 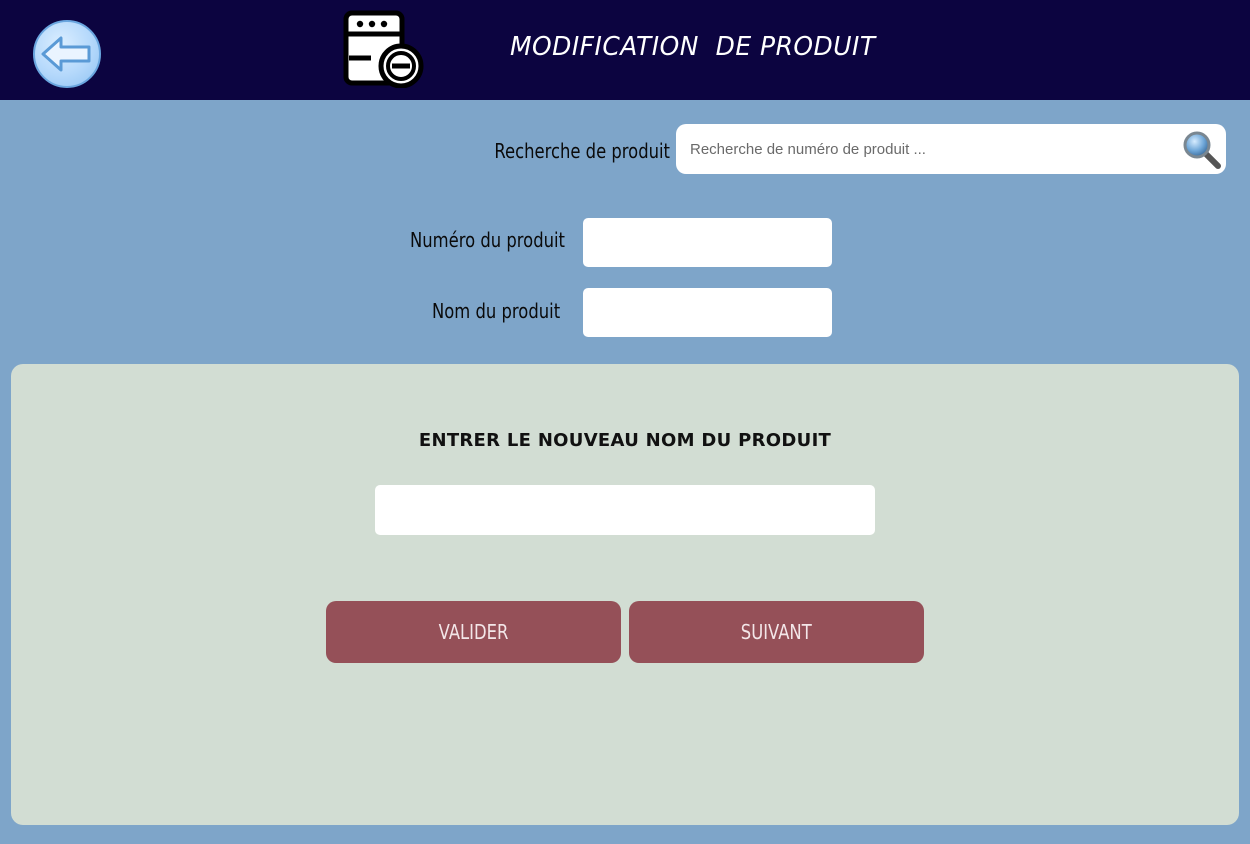 I want to click on header-bar: MODIFICATION DE PRODUIT, so click(x=625, y=50).